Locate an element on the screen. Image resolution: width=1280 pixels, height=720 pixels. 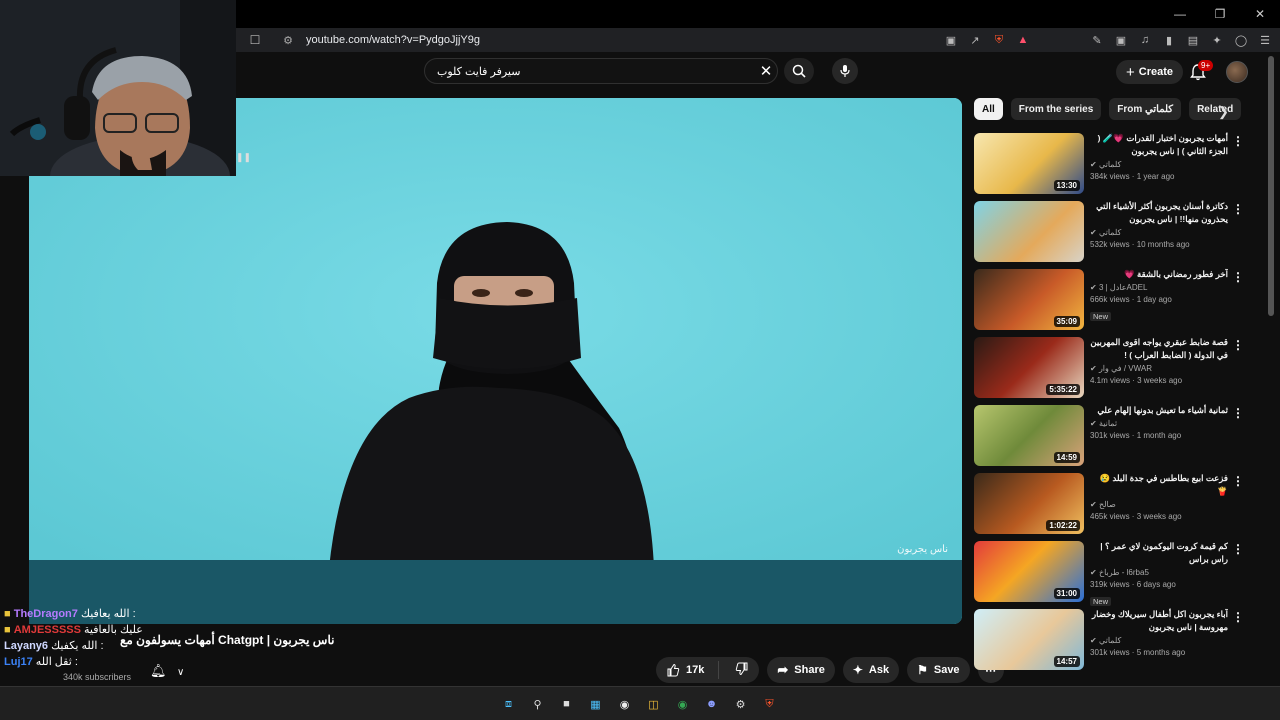
share-page-icon: ↗ is located at coordinates (975, 40).